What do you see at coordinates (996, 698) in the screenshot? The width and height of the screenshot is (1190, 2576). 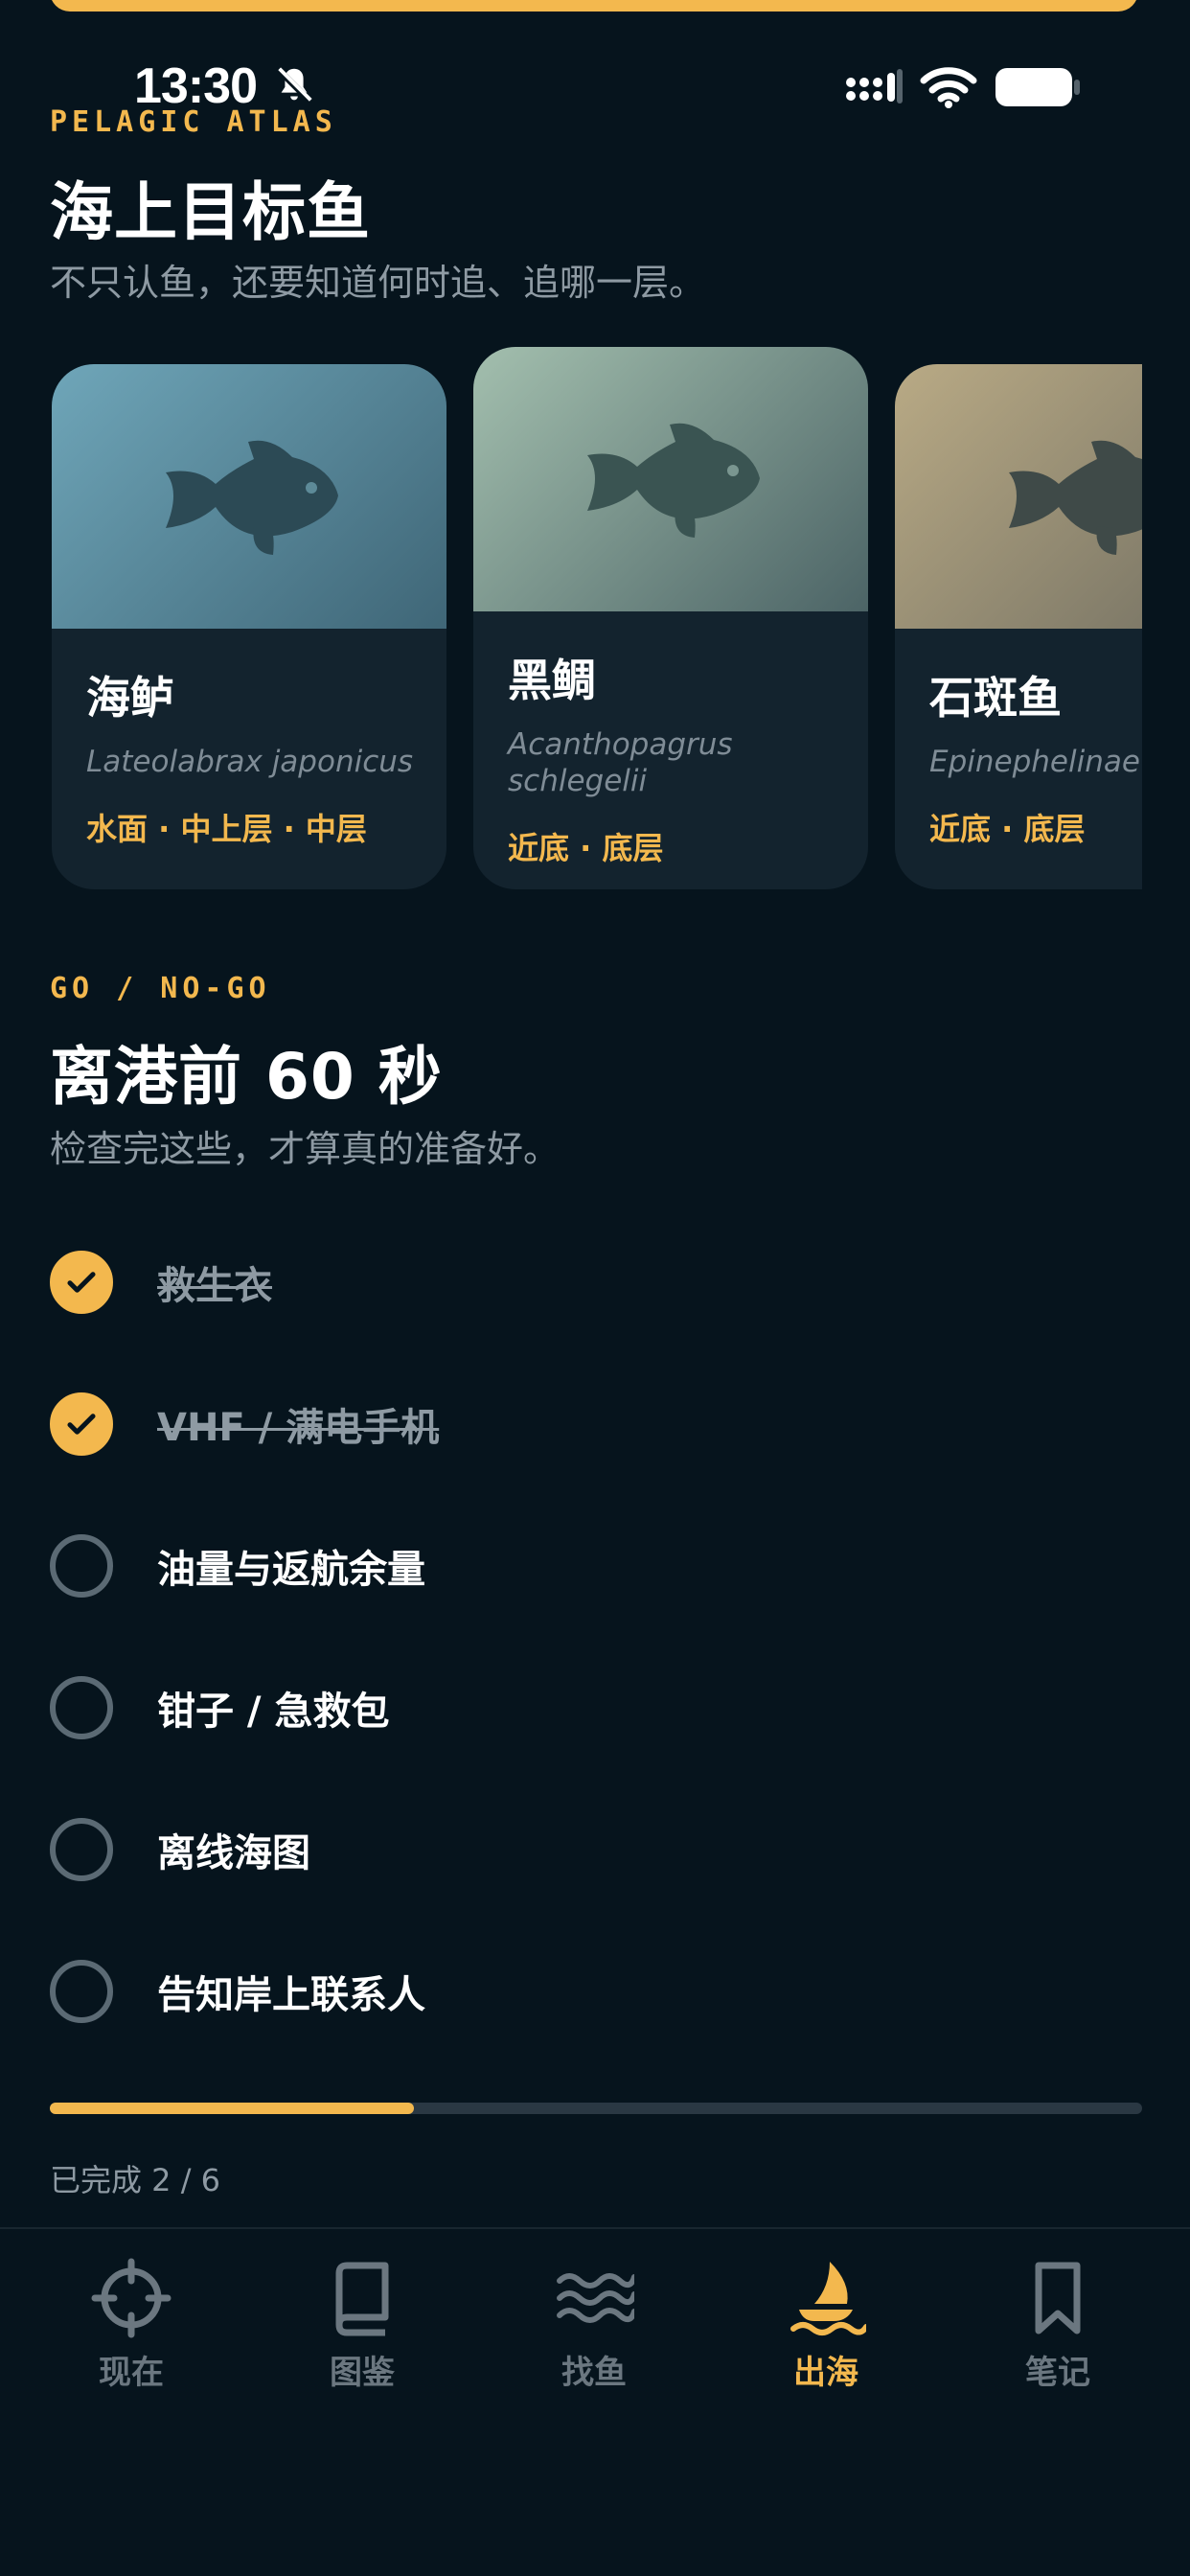 I see `fish-name: 石斑鱼` at bounding box center [996, 698].